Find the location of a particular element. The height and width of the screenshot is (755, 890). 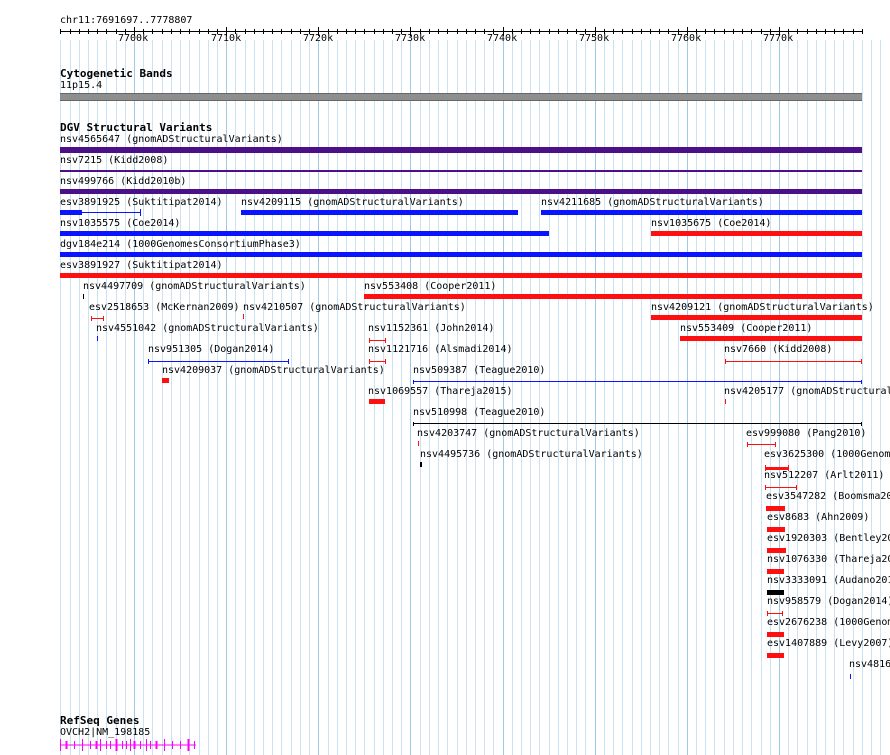

dgv-feature-label: esv999080 (Pang2010) is located at coordinates (806, 433).